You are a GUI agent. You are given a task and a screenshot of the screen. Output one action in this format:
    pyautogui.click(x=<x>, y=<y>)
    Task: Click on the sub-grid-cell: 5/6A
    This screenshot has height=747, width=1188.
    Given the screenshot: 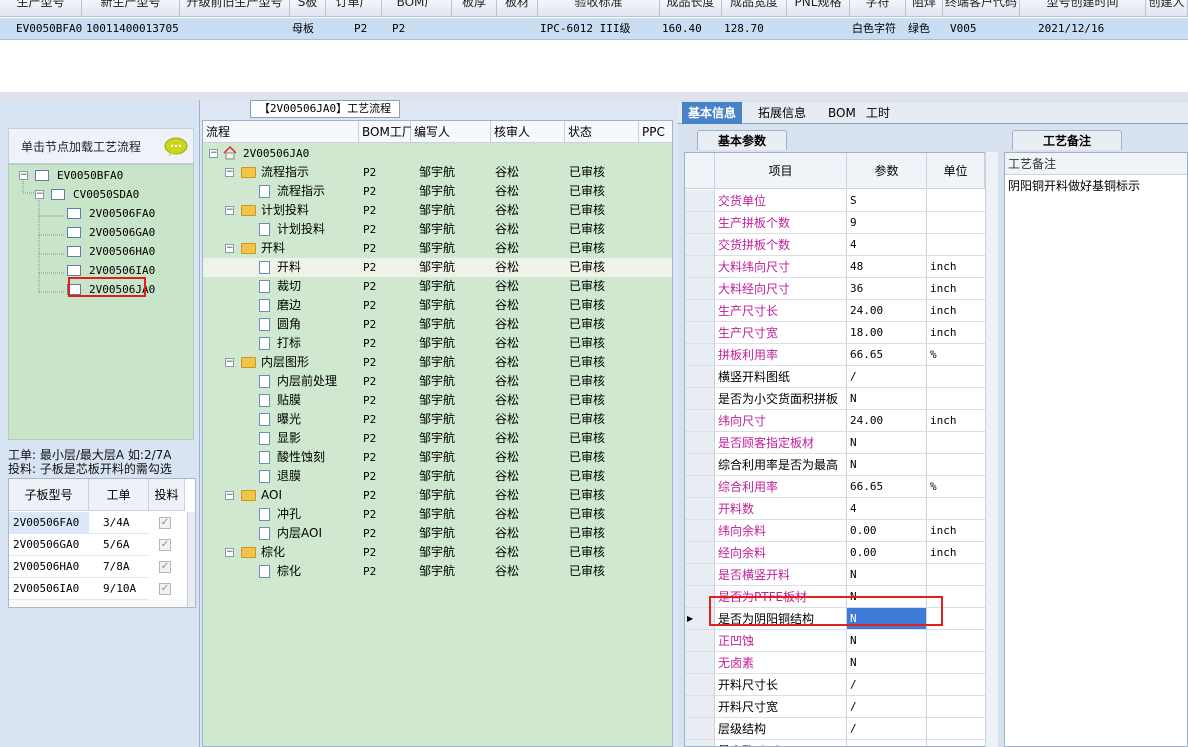 What is the action you would take?
    pyautogui.click(x=119, y=545)
    